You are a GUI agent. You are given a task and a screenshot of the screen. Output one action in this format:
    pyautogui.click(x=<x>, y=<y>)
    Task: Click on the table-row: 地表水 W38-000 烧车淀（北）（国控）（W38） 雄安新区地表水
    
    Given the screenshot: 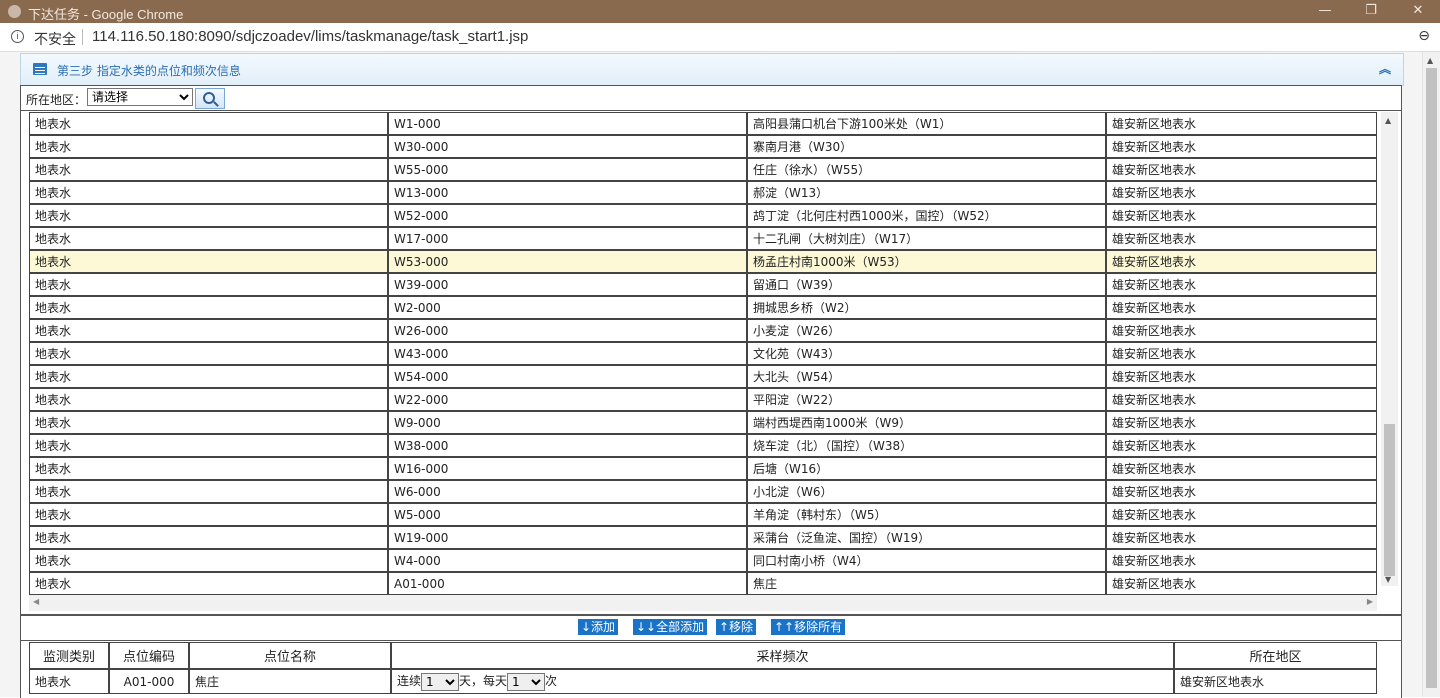 What is the action you would take?
    pyautogui.click(x=703, y=445)
    